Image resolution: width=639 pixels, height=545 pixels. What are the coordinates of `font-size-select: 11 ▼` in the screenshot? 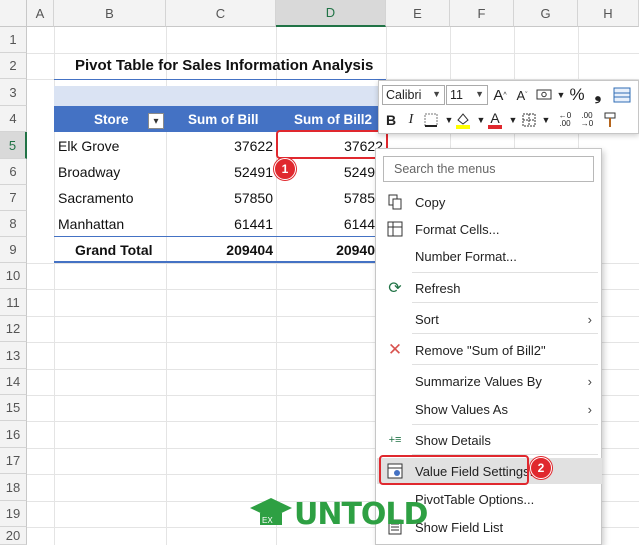 It's located at (467, 95).